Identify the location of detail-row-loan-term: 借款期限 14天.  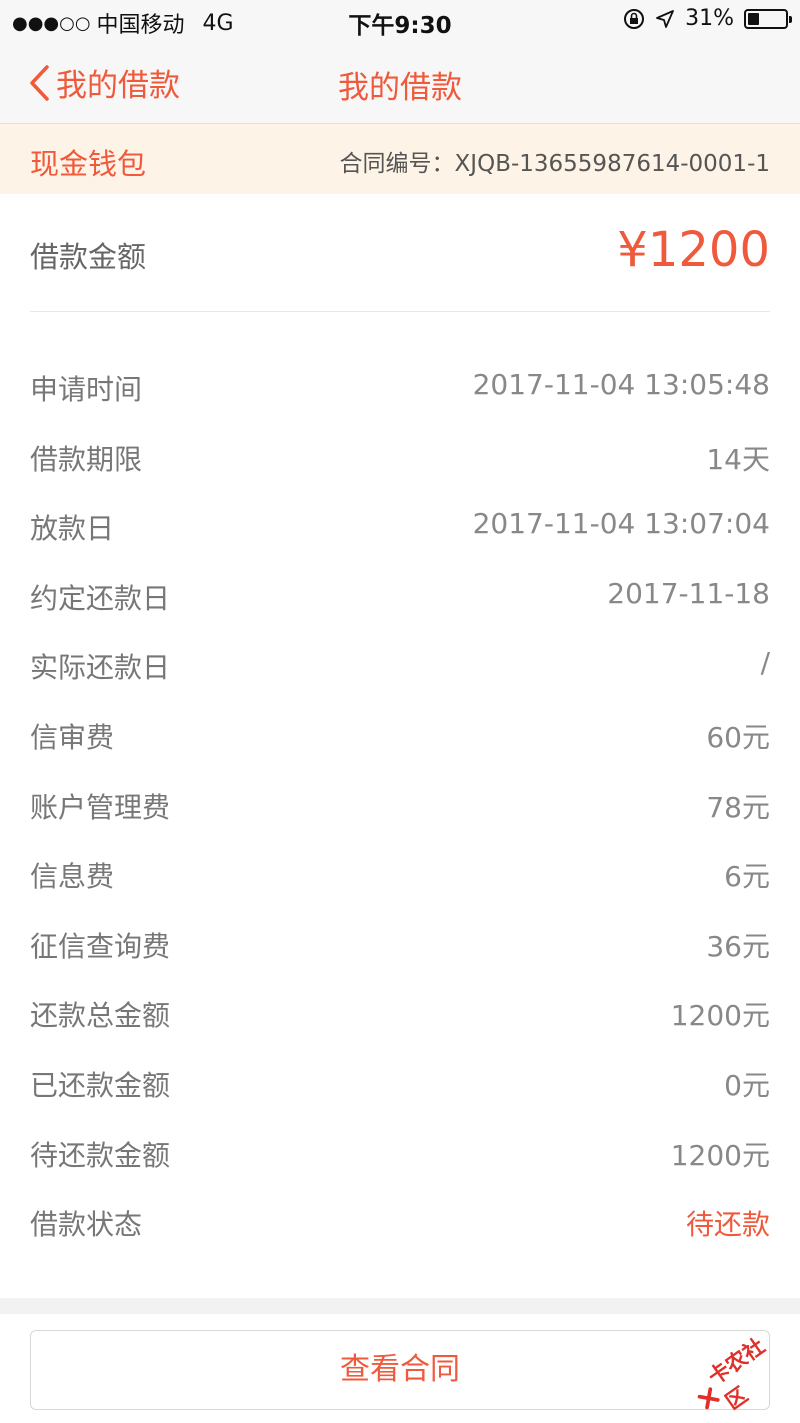
(400, 457).